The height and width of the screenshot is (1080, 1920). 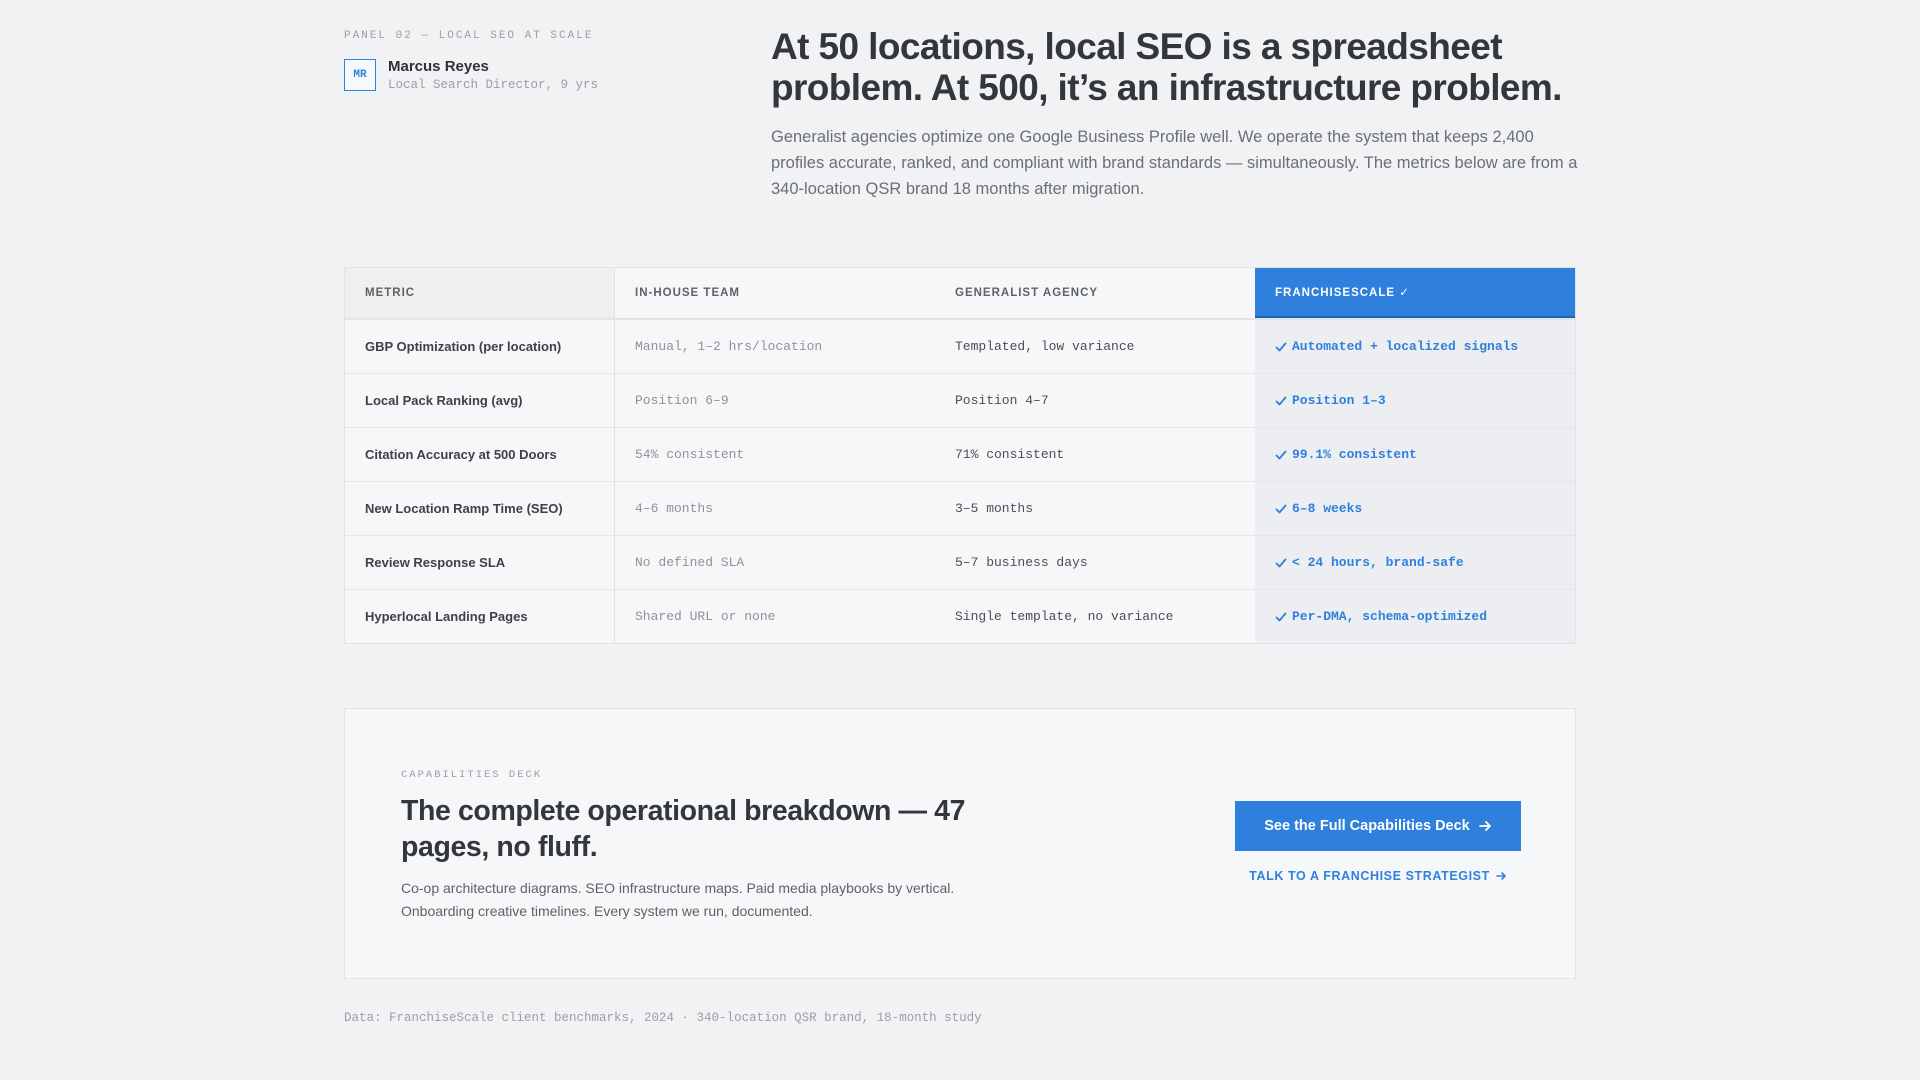 What do you see at coordinates (682, 400) in the screenshot?
I see `inhouse-cell: Position 6–9` at bounding box center [682, 400].